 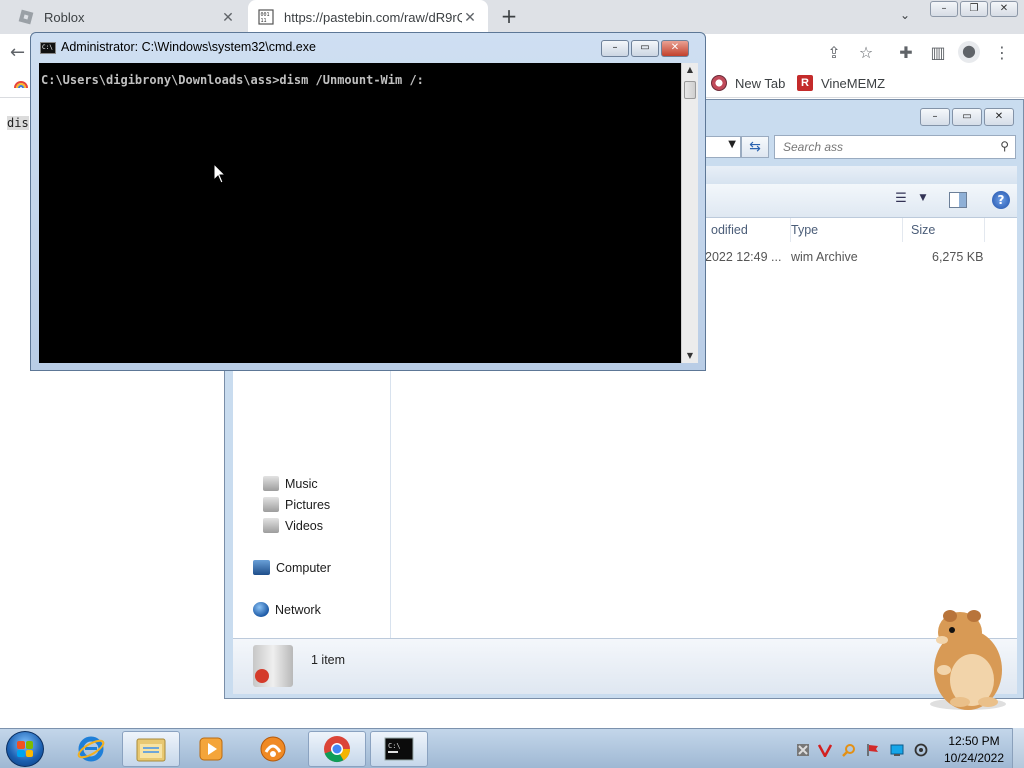 I want to click on computer-icon, so click(x=261, y=567).